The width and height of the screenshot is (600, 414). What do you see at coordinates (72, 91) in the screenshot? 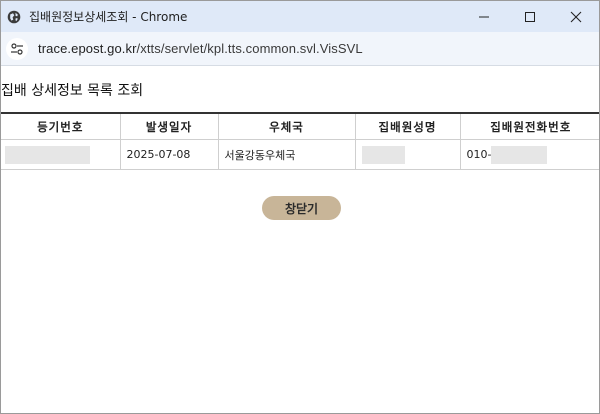
I see `page-title: 집배 상세정보 목록 조회` at bounding box center [72, 91].